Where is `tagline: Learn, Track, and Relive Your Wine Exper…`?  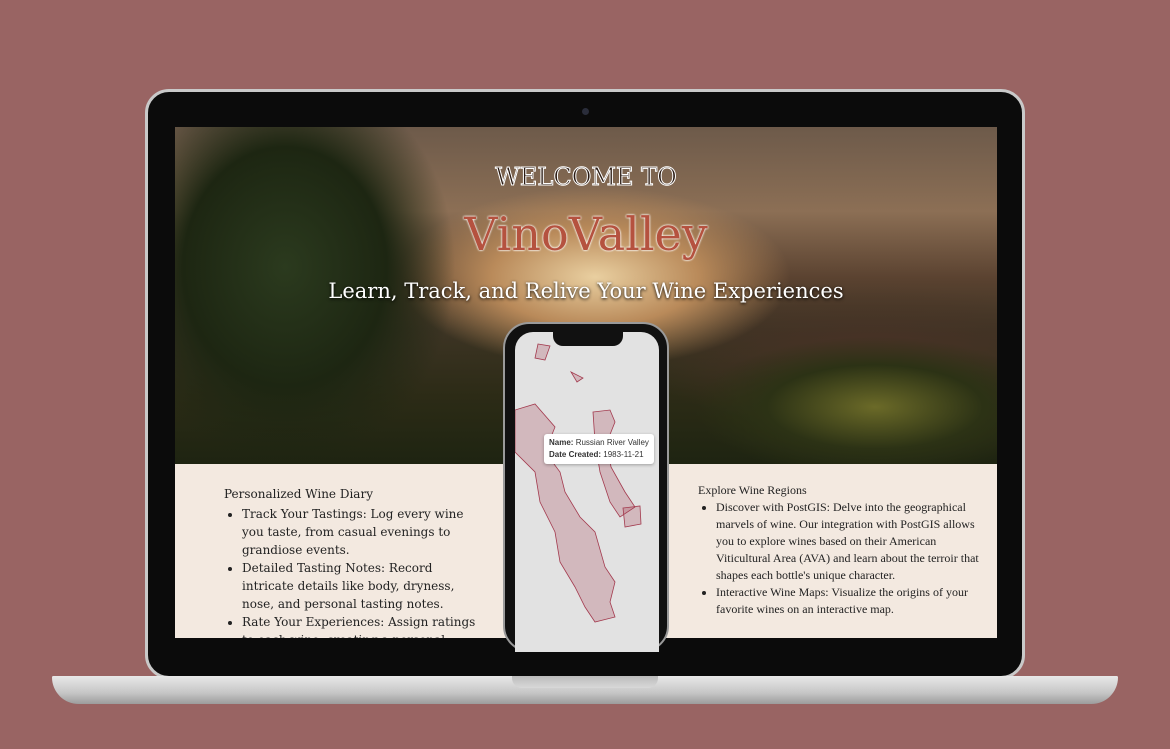
tagline: Learn, Track, and Relive Your Wine Exper… is located at coordinates (586, 291).